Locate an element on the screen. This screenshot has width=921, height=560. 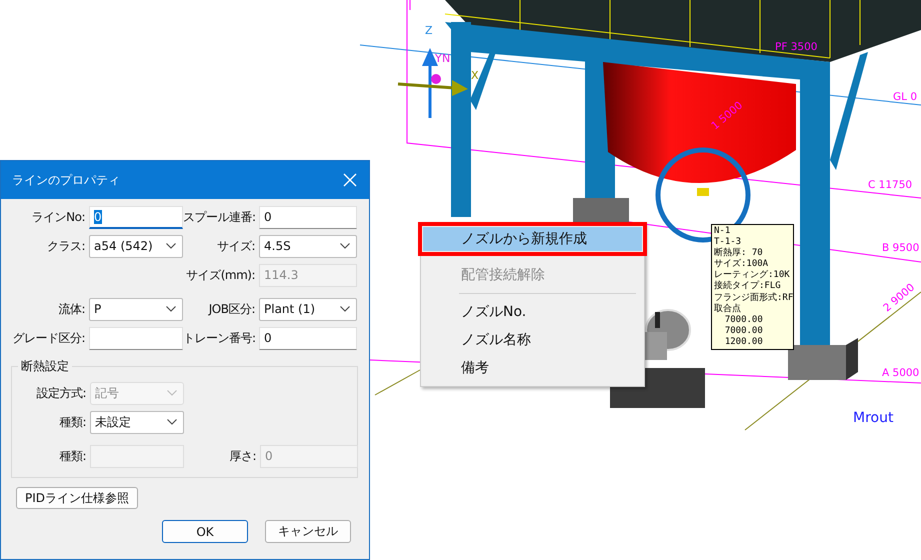
tooltip-line: レーティング:10K is located at coordinates (752, 275).